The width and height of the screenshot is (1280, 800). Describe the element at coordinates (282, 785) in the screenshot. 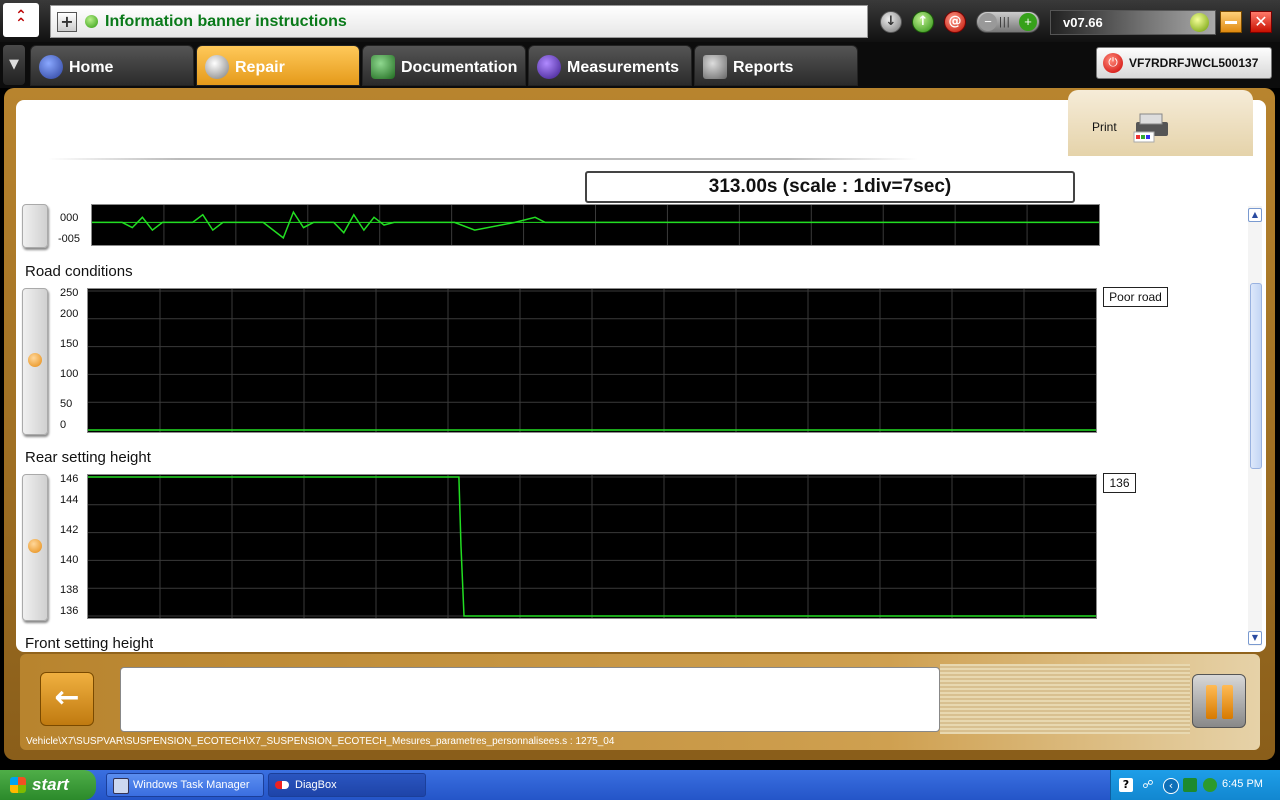

I see `diagbox-icon` at that location.